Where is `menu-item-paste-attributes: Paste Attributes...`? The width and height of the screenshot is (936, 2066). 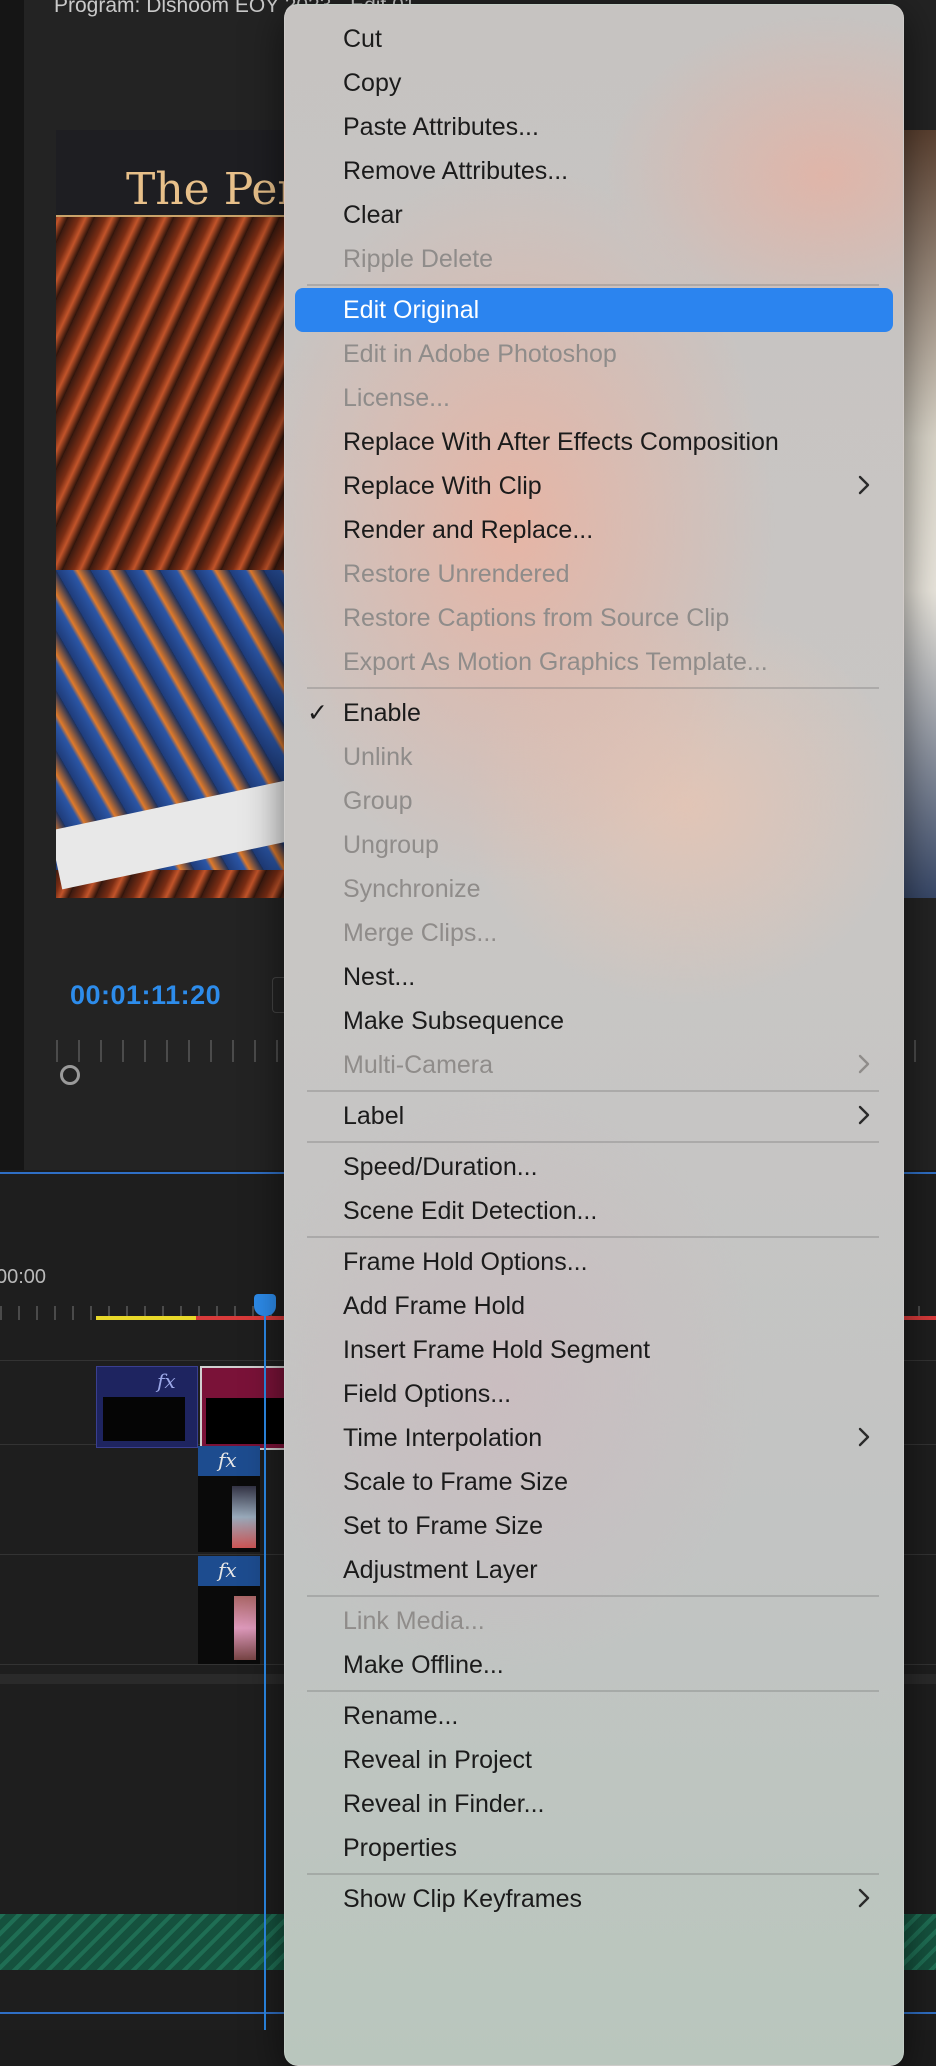
menu-item-paste-attributes: Paste Attributes... is located at coordinates (594, 127).